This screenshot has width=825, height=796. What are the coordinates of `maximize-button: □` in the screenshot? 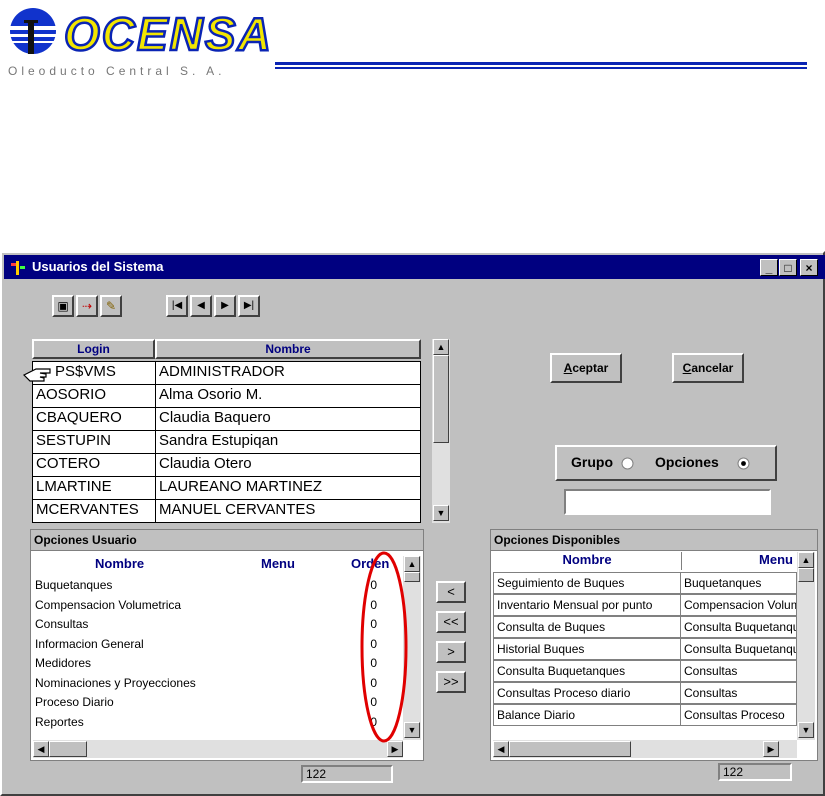 It's located at (788, 267).